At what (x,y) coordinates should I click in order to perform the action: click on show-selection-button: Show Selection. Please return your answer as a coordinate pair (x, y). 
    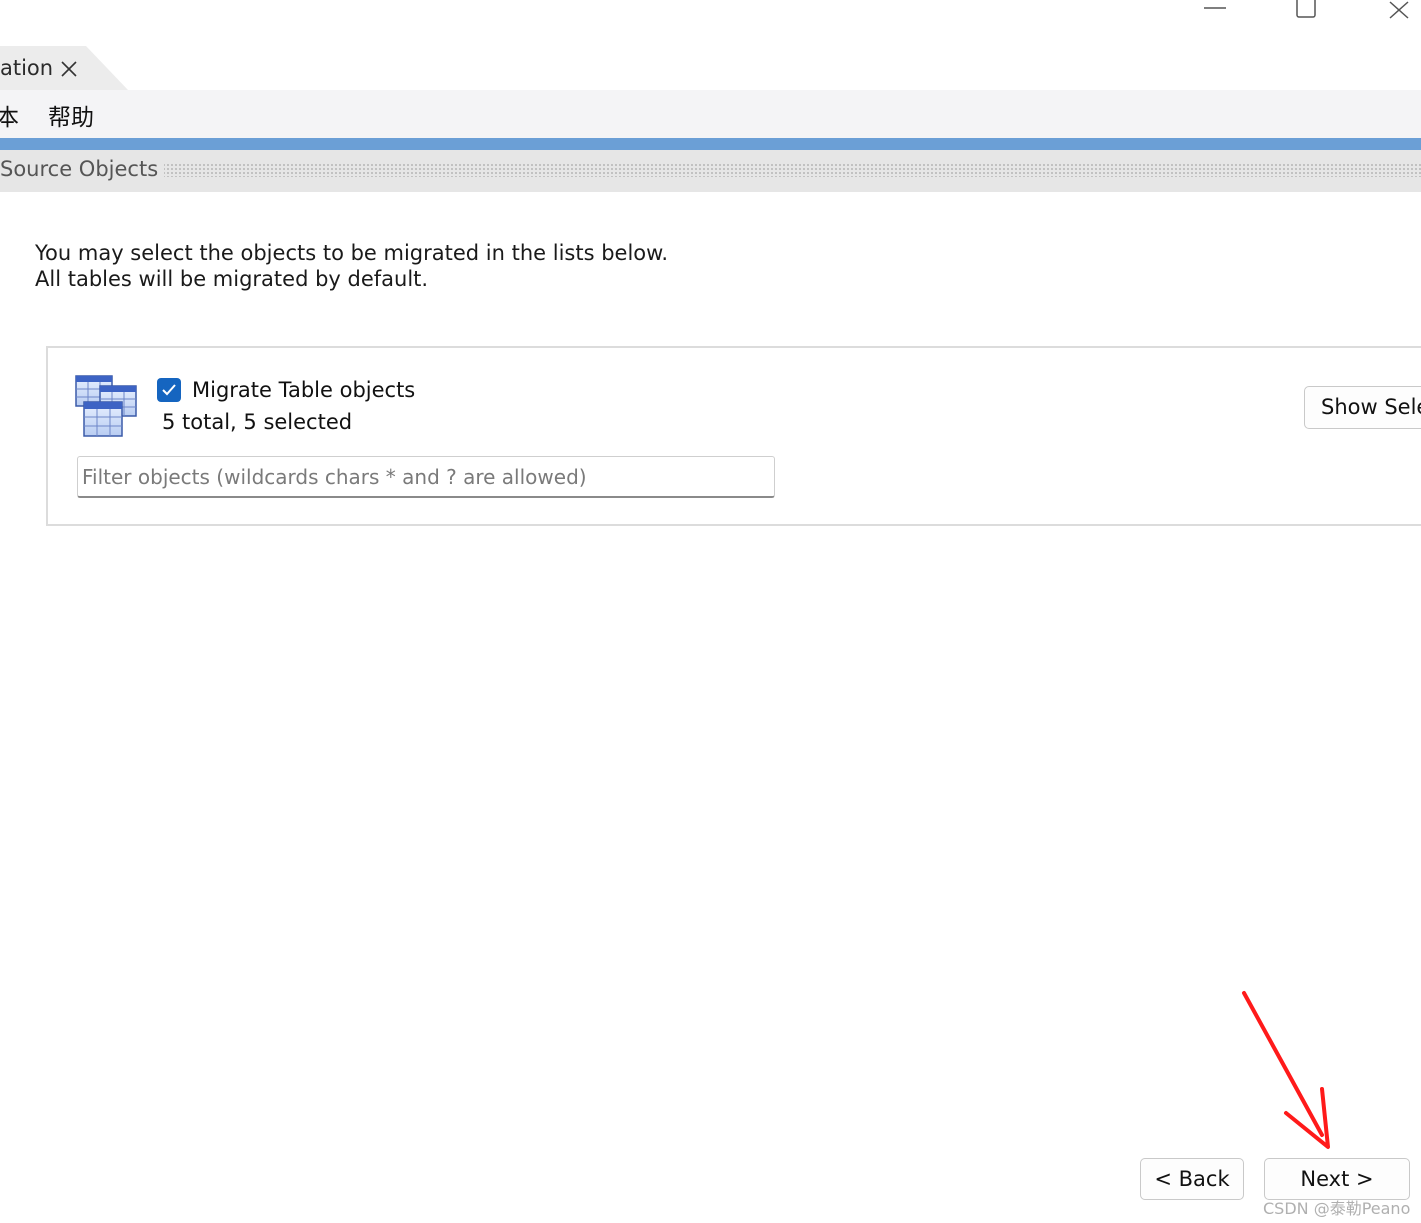
    Looking at the image, I should click on (1362, 407).